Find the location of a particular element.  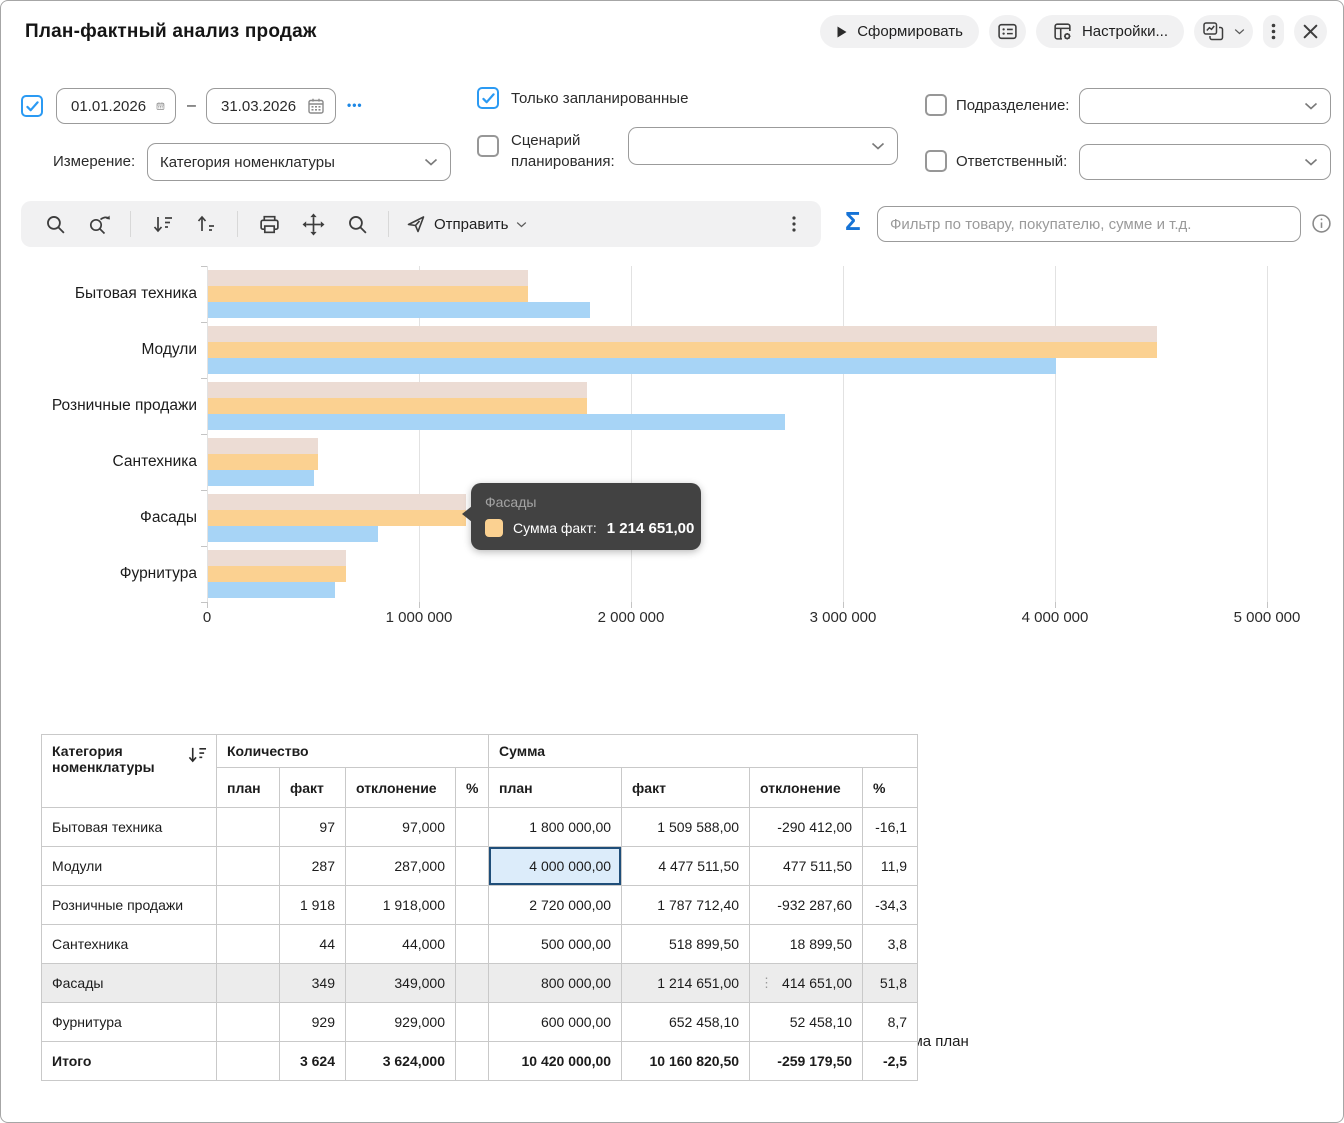

value-cell: 2 720 000,00 is located at coordinates (555, 905).